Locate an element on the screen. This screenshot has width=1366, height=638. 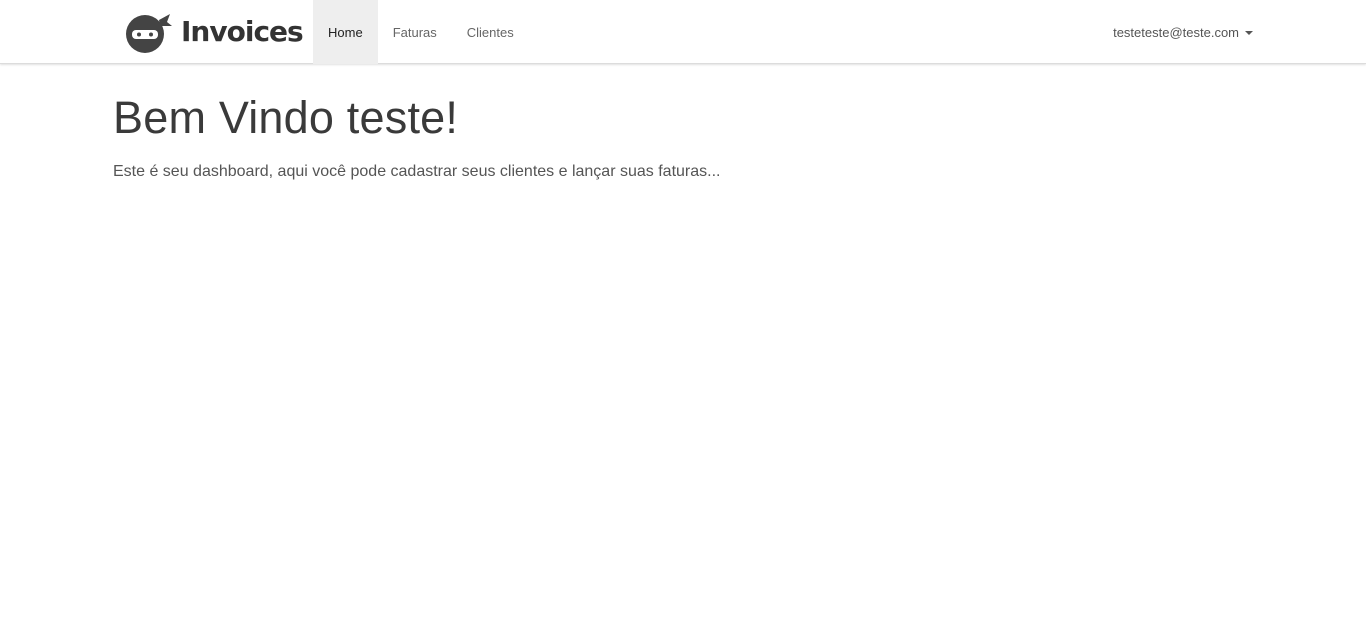
brand-link: Invoices is located at coordinates (213, 32).